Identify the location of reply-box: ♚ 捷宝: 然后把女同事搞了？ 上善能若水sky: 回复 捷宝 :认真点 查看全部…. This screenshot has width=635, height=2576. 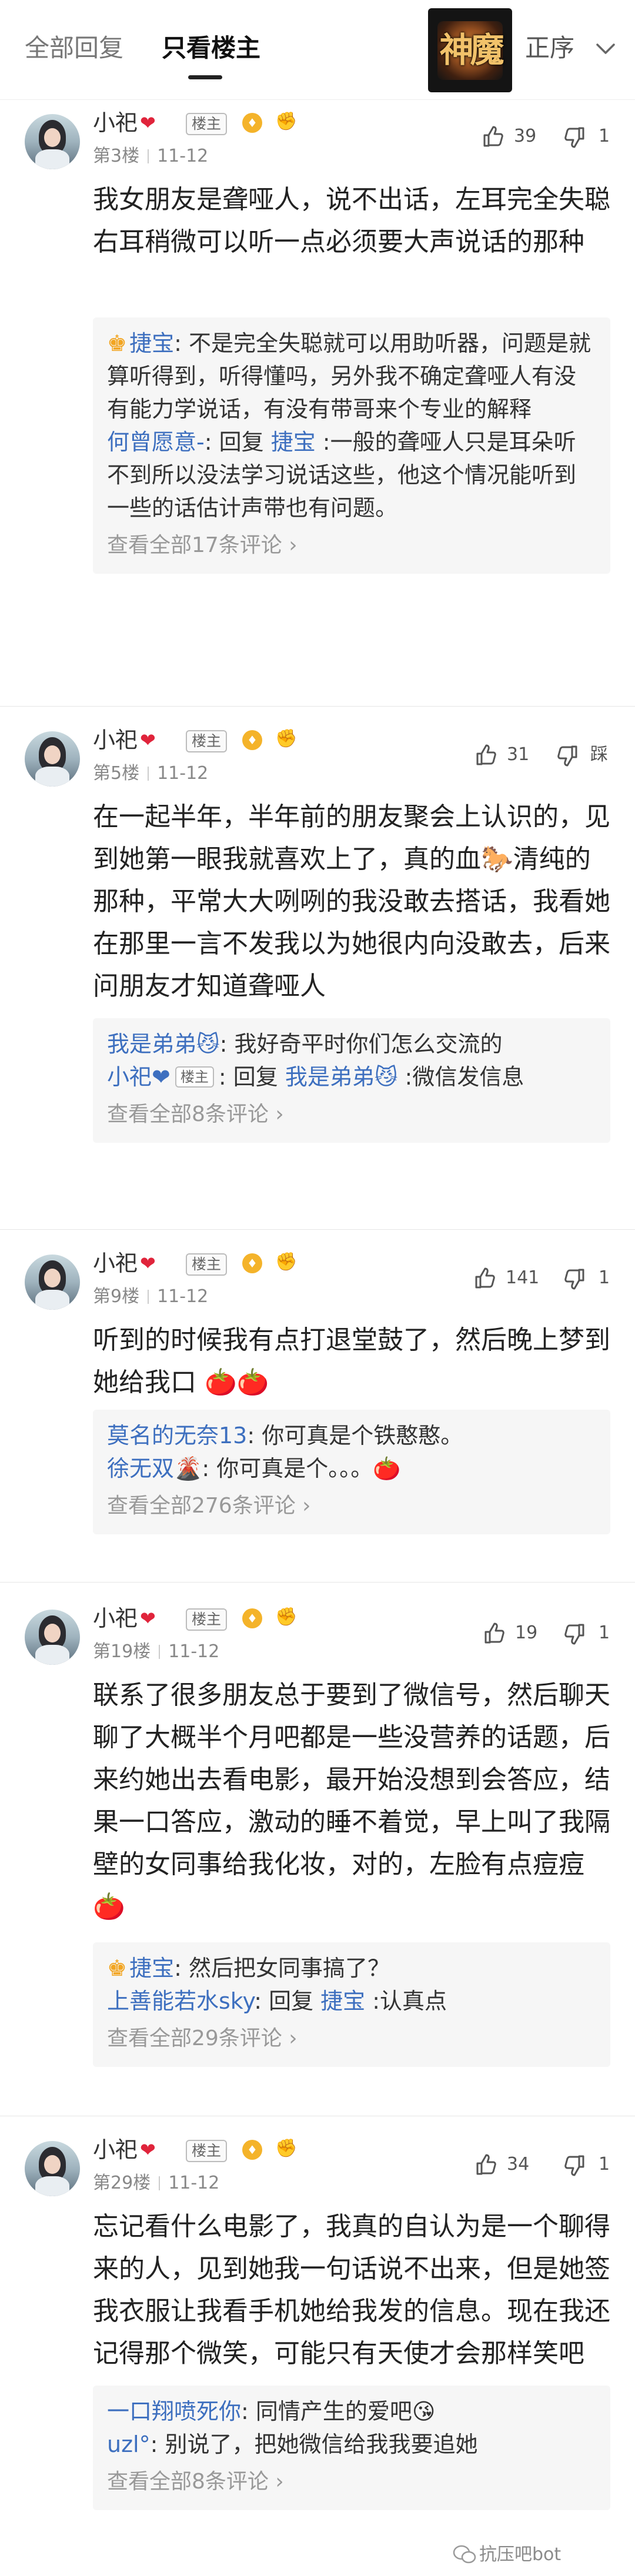
(351, 2004).